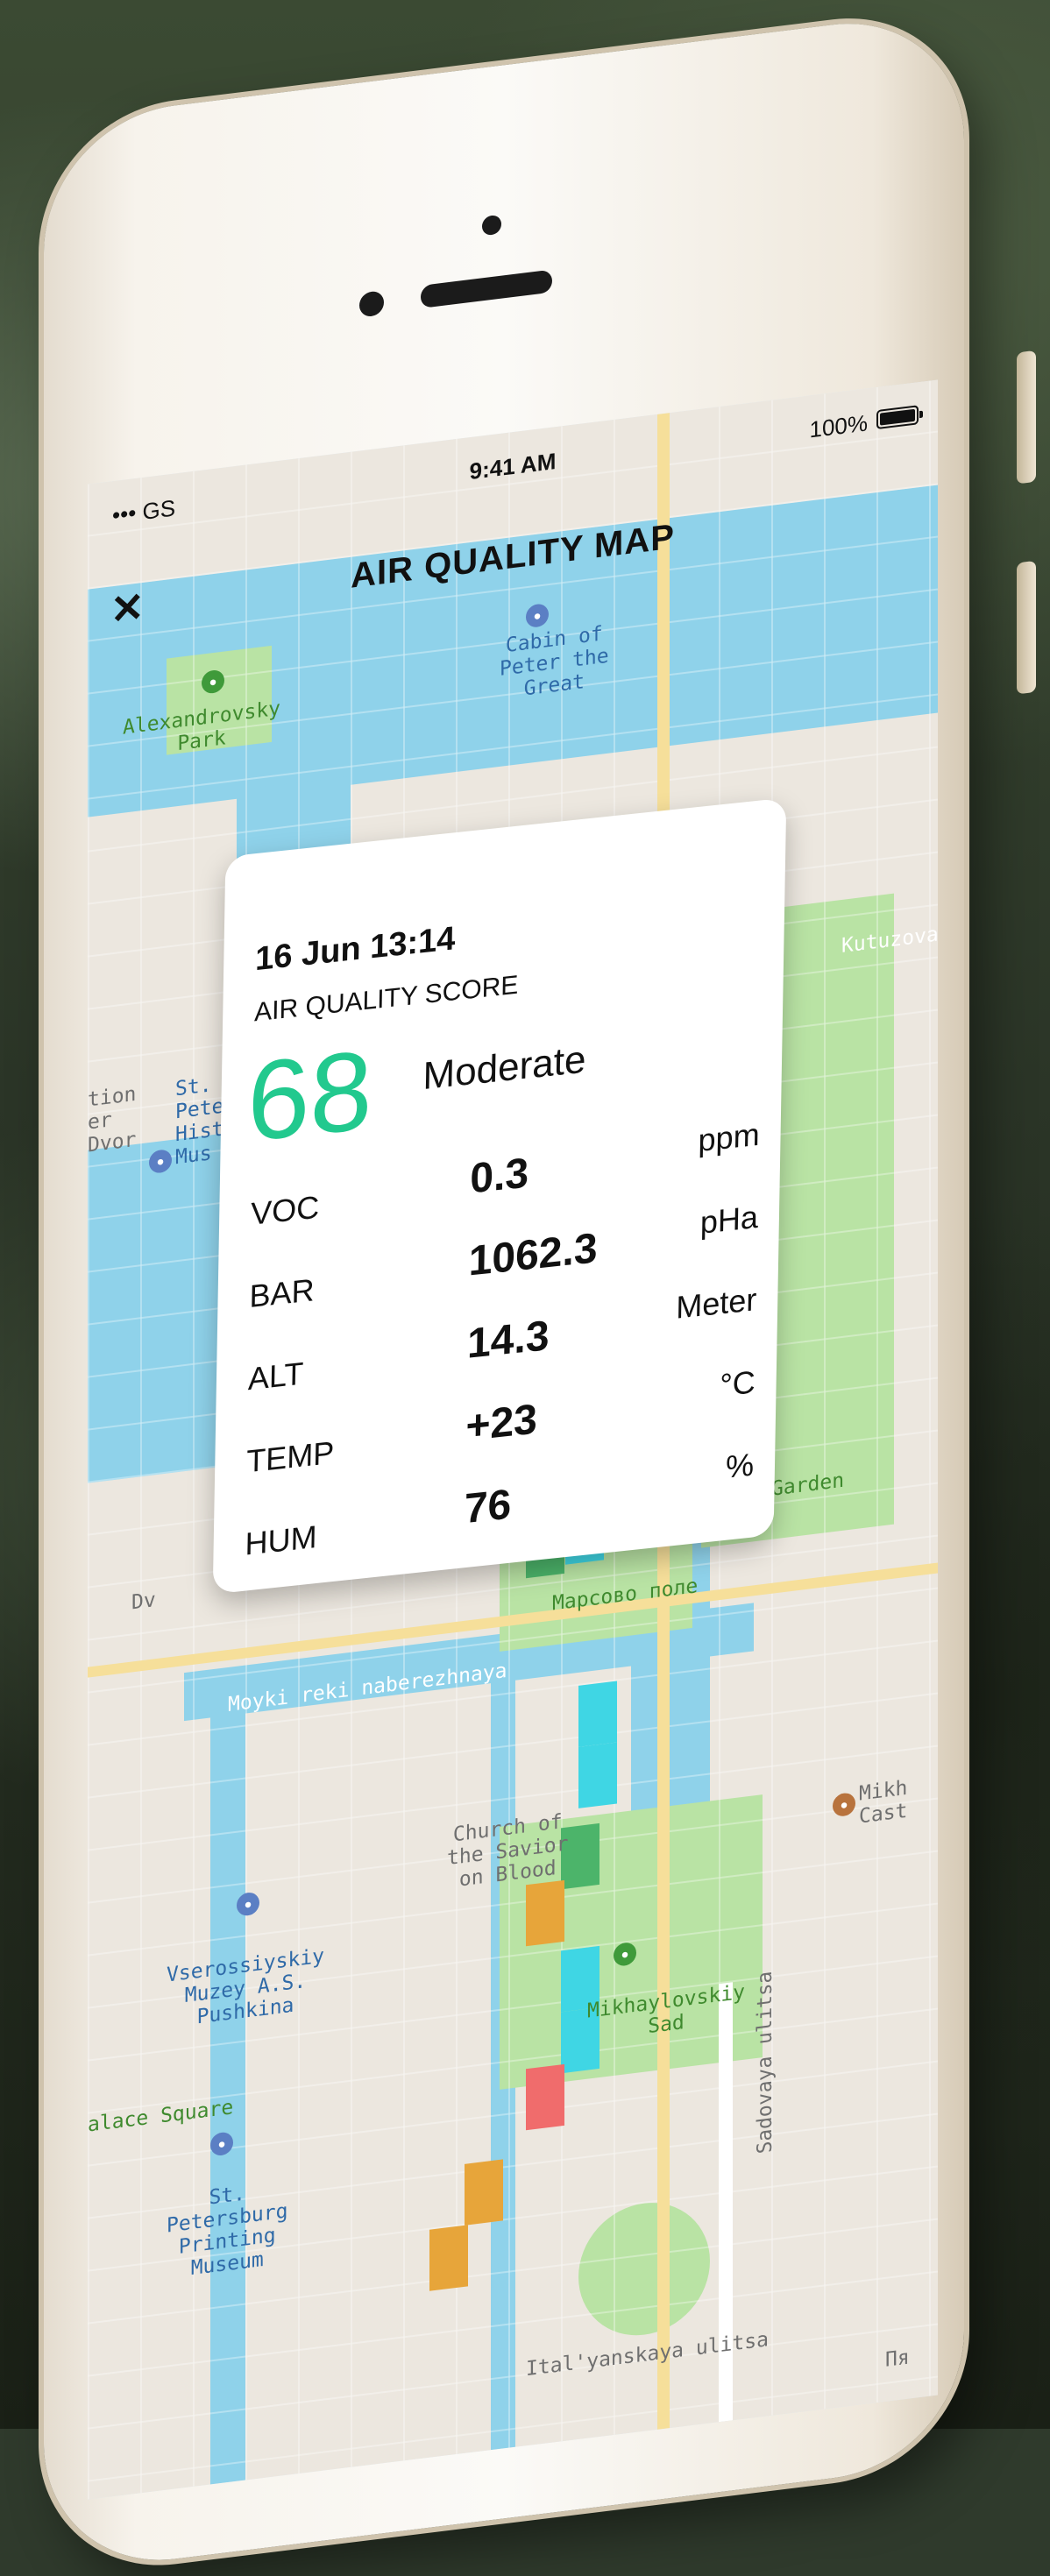 This screenshot has width=1050, height=2576. I want to click on metric-label: VOC, so click(285, 1210).